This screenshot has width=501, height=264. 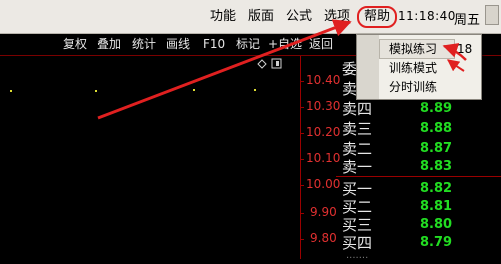 I want to click on menu-options: 选项, so click(x=337, y=17).